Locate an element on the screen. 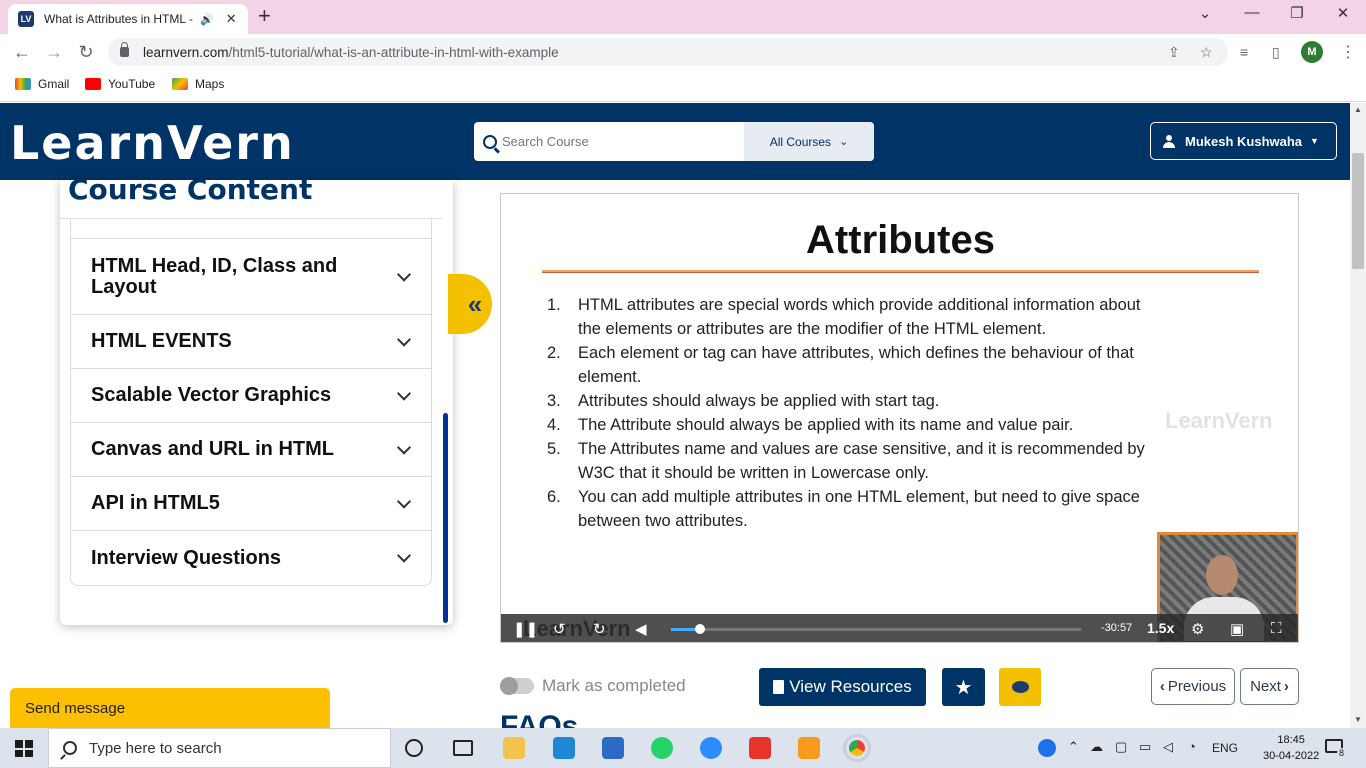 Image resolution: width=1366 pixels, height=768 pixels. previous-button: ‹ Previous is located at coordinates (1193, 686).